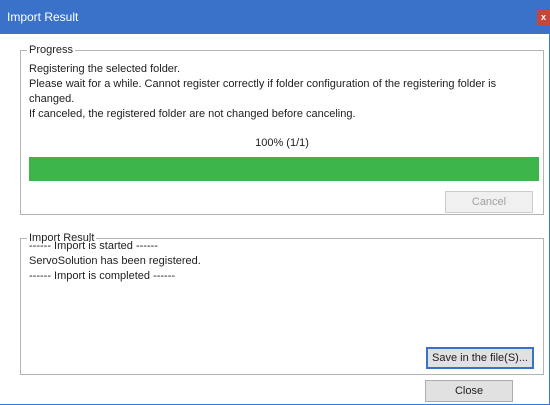 Image resolution: width=550 pixels, height=405 pixels. I want to click on progress-message-line: changed., so click(52, 99).